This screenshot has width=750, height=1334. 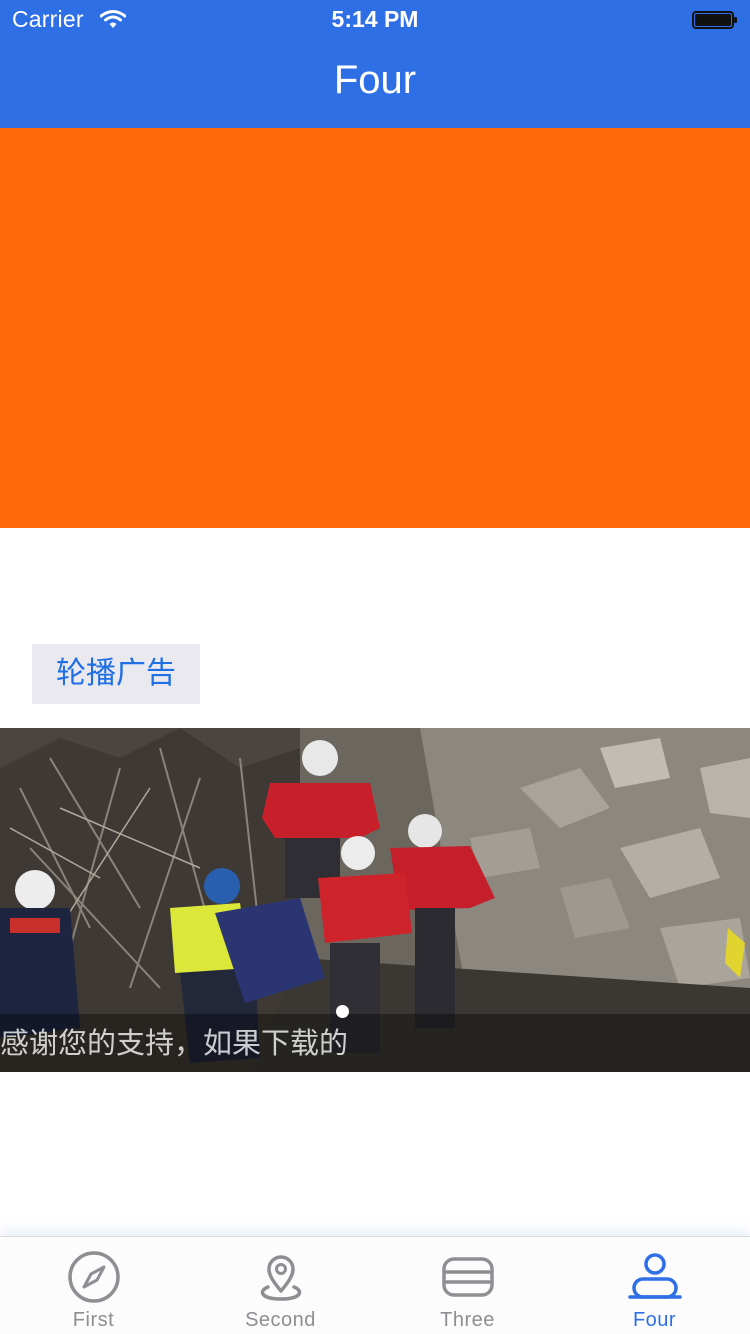 I want to click on tab-bar: First Second Three Four, so click(x=375, y=1285).